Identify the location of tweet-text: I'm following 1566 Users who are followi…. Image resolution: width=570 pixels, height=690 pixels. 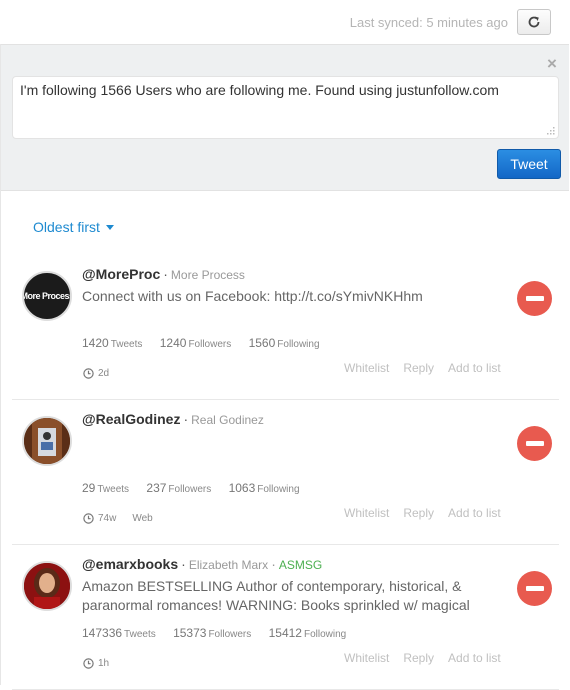
(259, 90).